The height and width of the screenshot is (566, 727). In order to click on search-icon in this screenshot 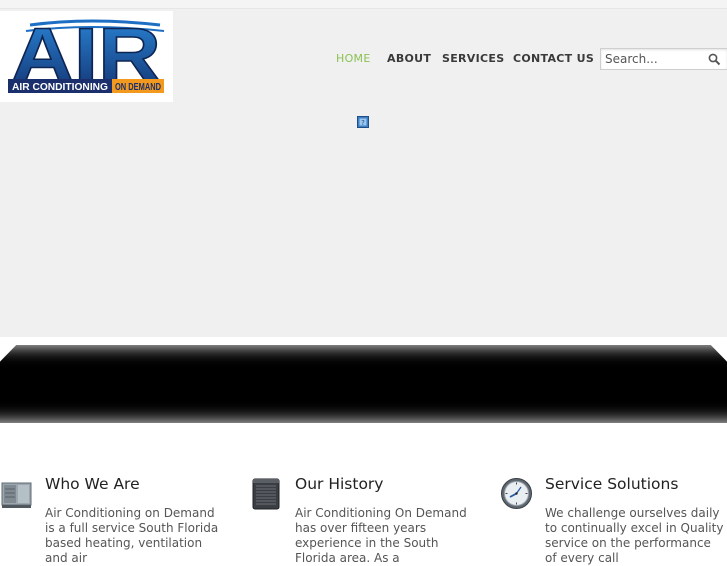, I will do `click(714, 59)`.